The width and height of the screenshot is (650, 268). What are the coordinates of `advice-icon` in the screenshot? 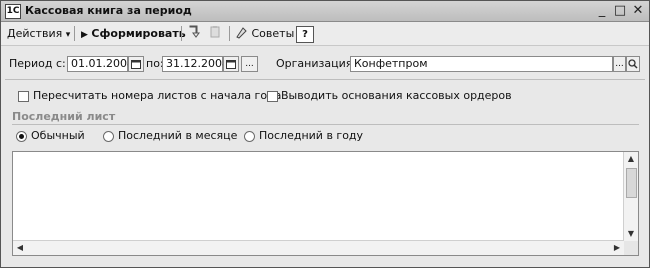 It's located at (243, 33).